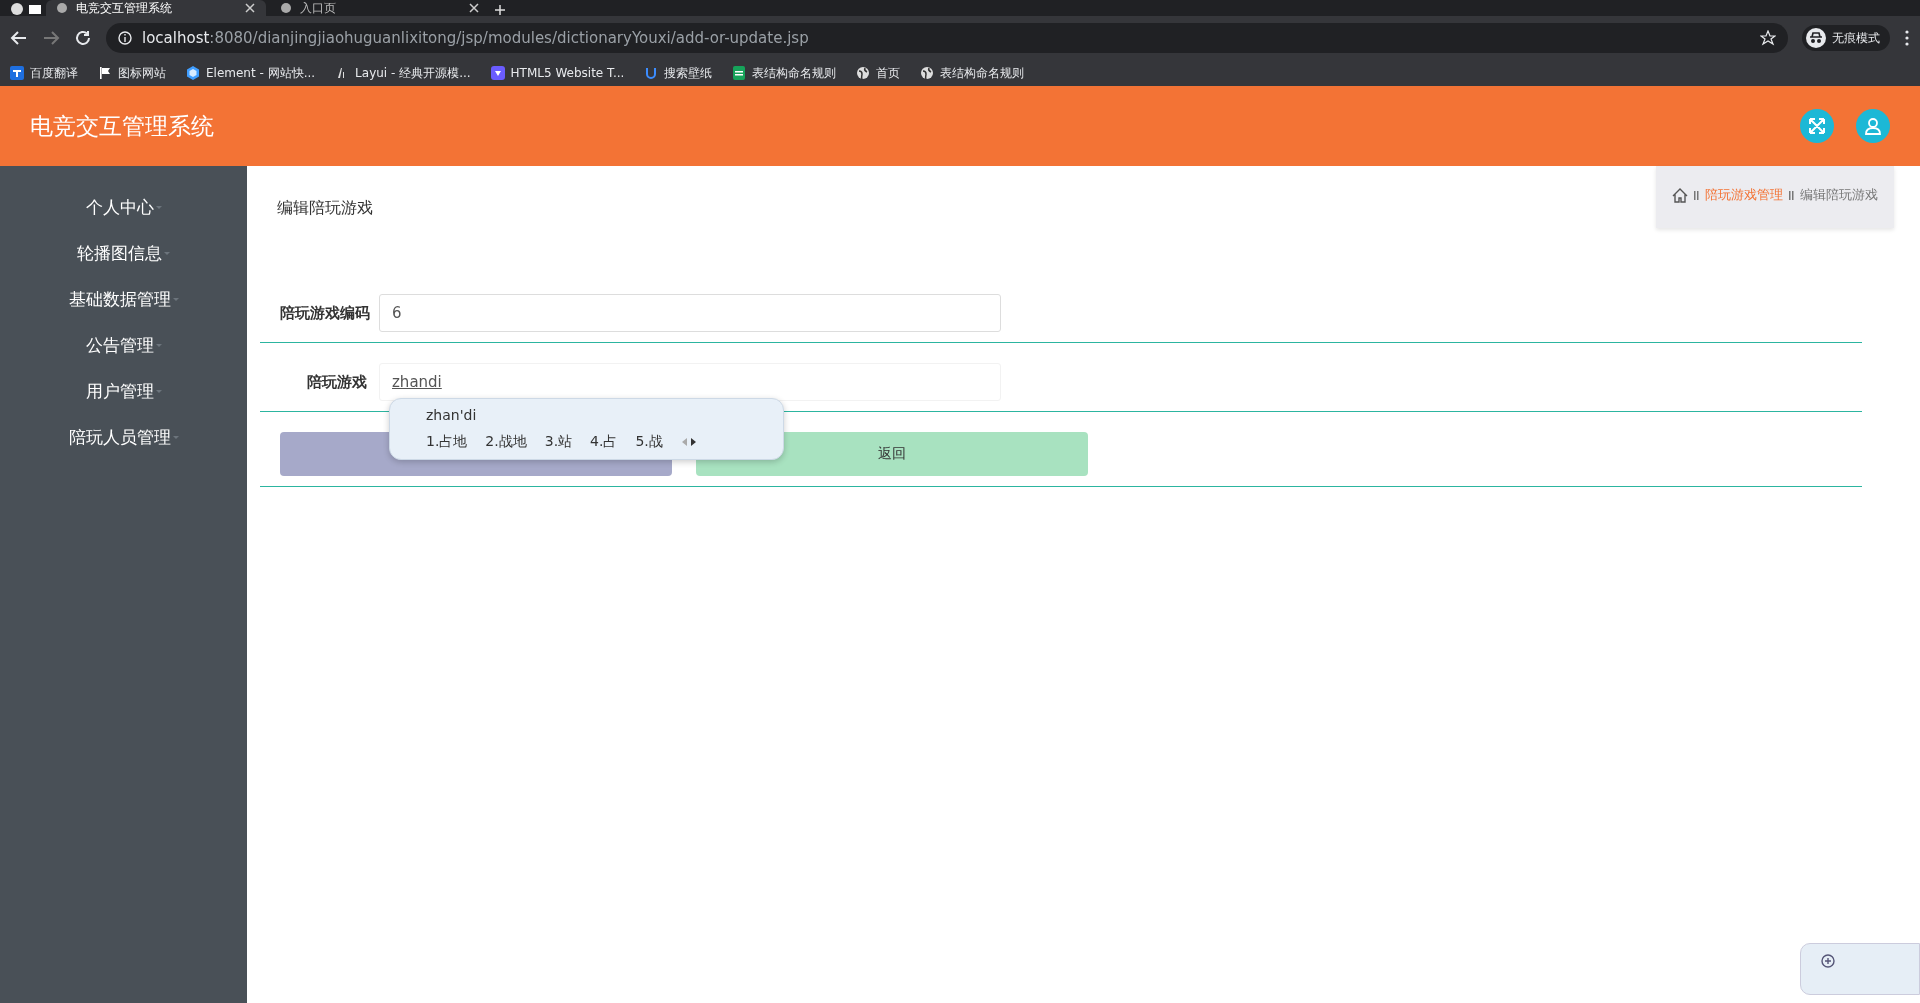  What do you see at coordinates (476, 38) in the screenshot?
I see `url-text: localhost:8080/dianjingjiaohuguanlixitong/jsp/modules/dictionaryYouxi/add-or-update.jsp` at bounding box center [476, 38].